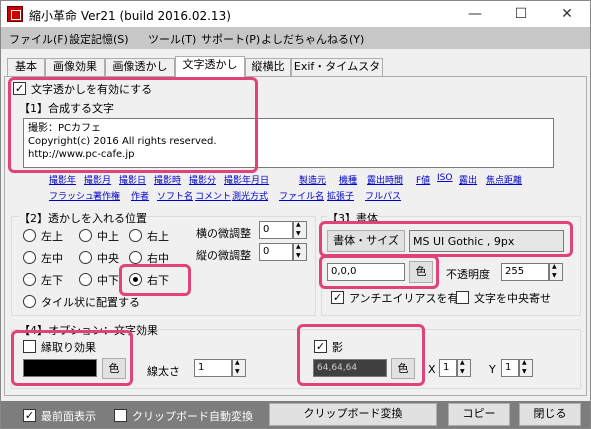  Describe the element at coordinates (223, 233) in the screenshot. I see `h-adjust-label: 横の微調整` at that location.